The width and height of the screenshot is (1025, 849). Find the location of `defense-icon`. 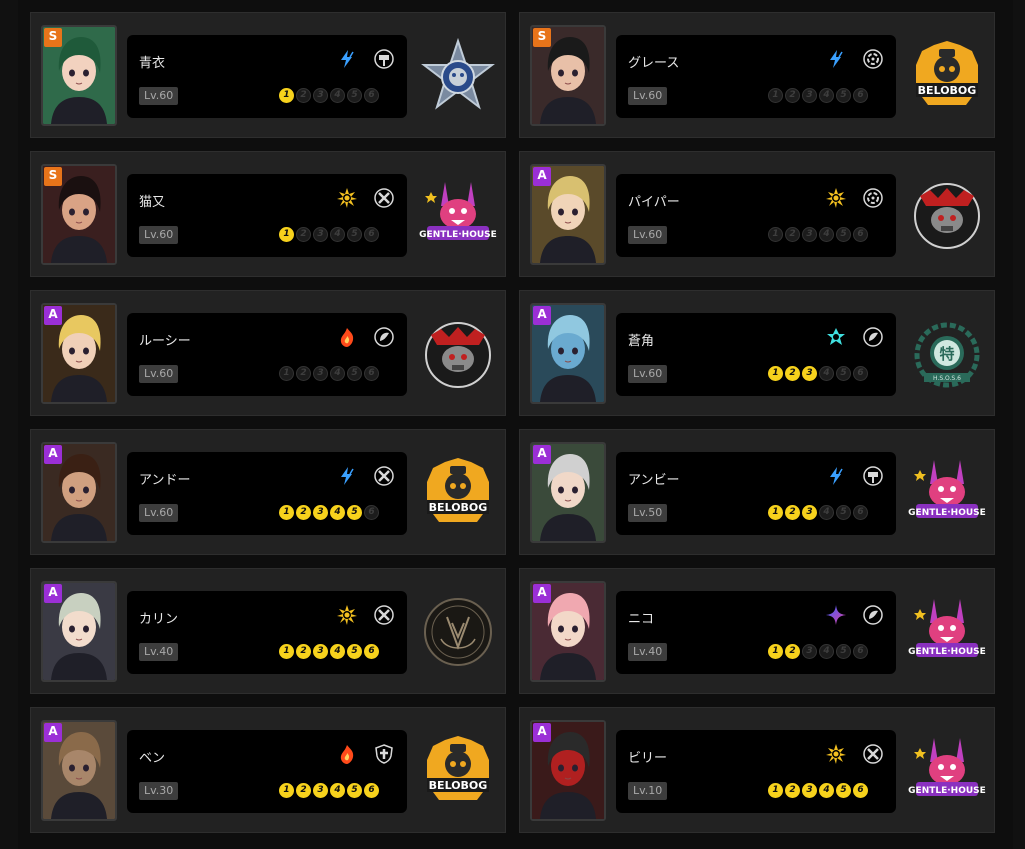

defense-icon is located at coordinates (384, 754).